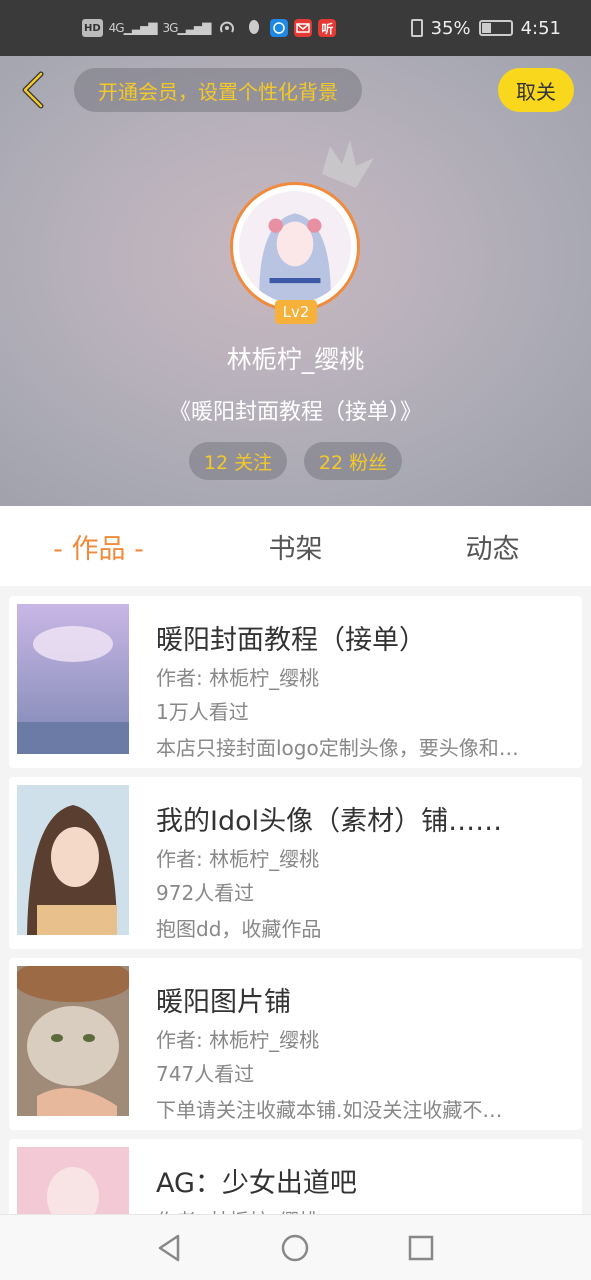  I want to click on circle-home-icon, so click(295, 1248).